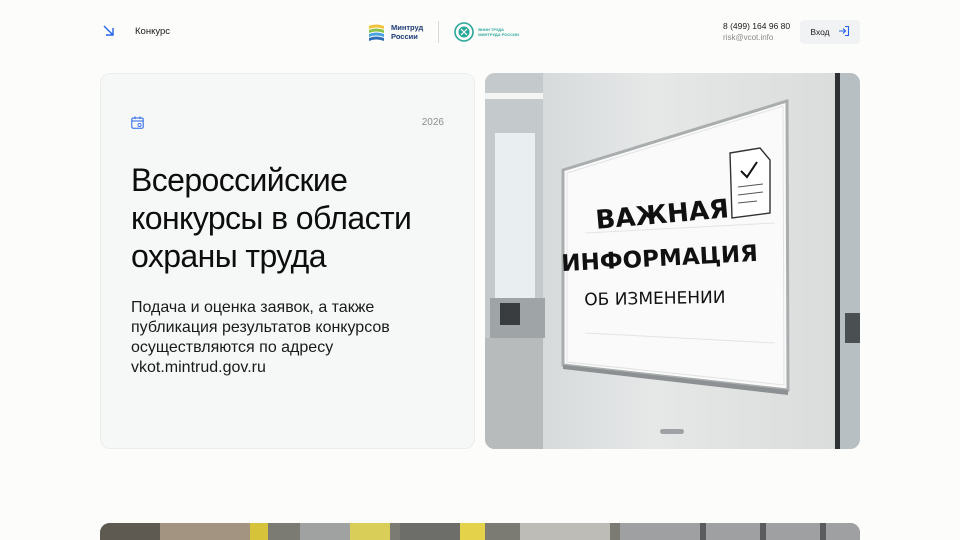  What do you see at coordinates (498, 34) in the screenshot?
I see `vcot-logo-line2: МИНТРУДА РОССИИ` at bounding box center [498, 34].